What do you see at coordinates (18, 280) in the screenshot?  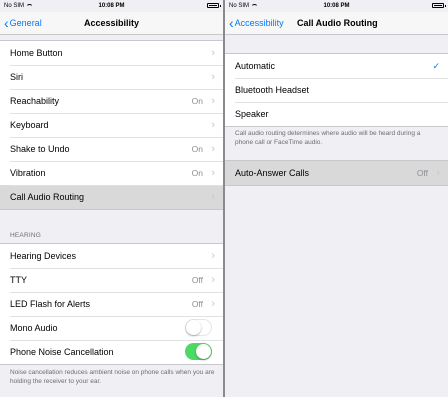 I see `row-label: TTY` at bounding box center [18, 280].